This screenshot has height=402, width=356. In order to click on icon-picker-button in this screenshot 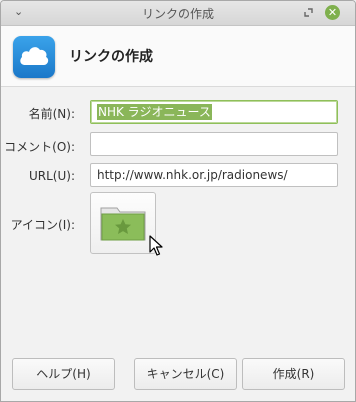, I will do `click(123, 223)`.